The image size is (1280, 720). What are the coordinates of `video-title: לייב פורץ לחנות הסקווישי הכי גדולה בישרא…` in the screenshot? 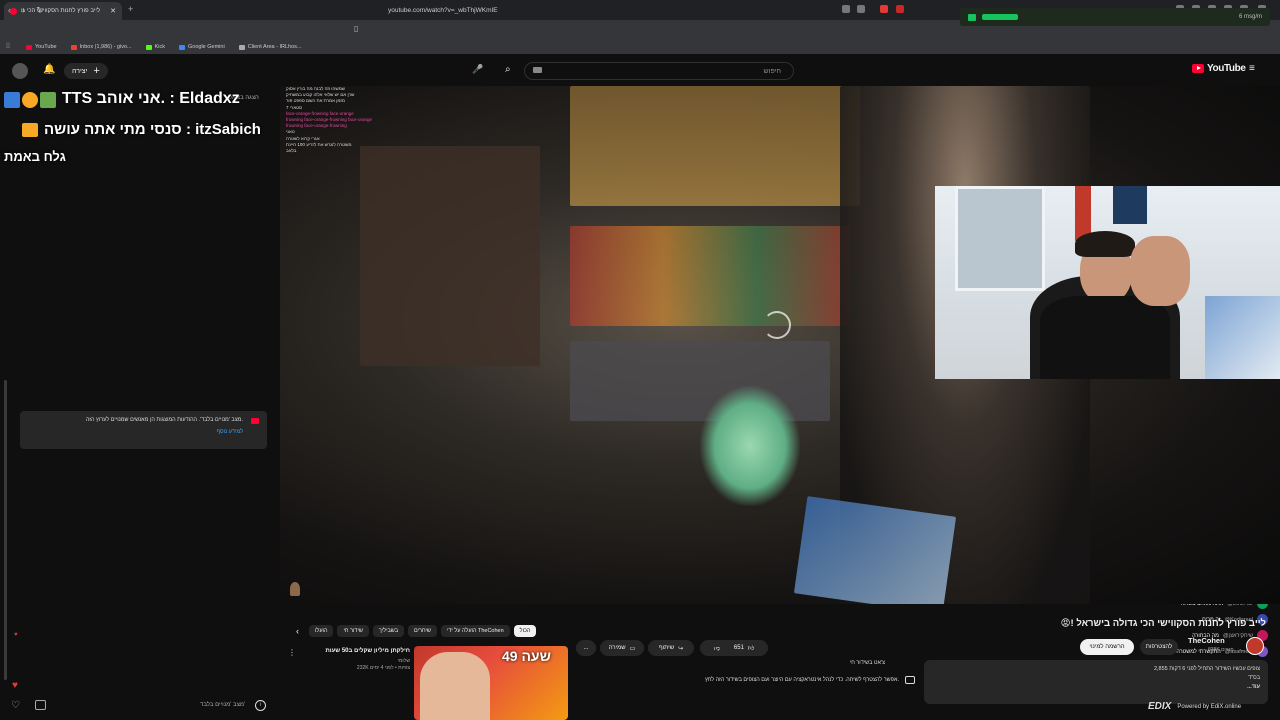 It's located at (1163, 623).